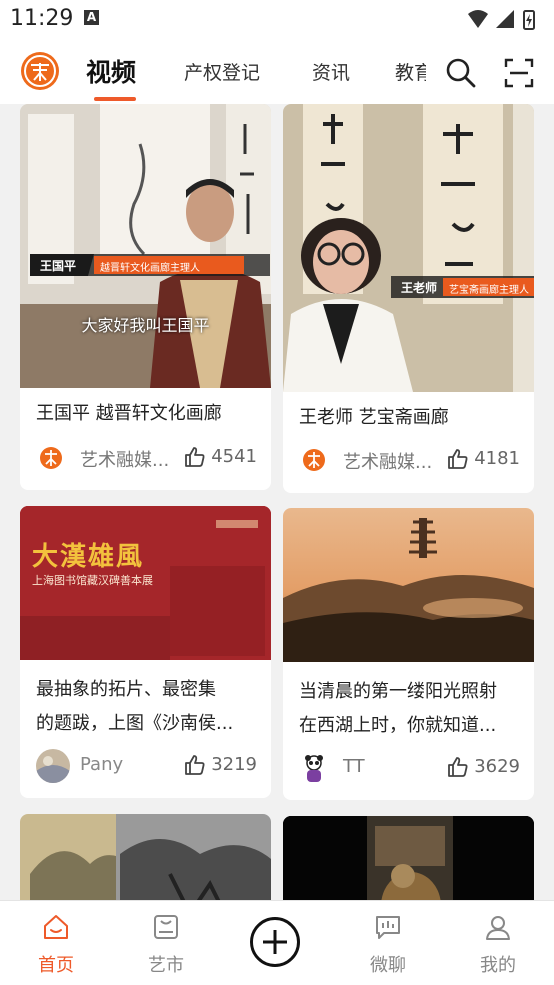  Describe the element at coordinates (146, 766) in the screenshot. I see `card-meta: Pany 3219` at that location.